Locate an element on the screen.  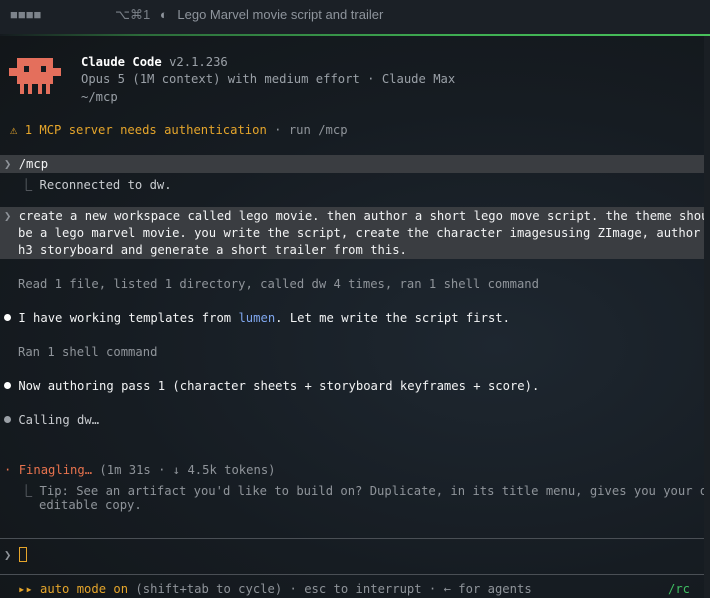
app-header: Claude Code v2.1.236 is located at coordinates (154, 62).